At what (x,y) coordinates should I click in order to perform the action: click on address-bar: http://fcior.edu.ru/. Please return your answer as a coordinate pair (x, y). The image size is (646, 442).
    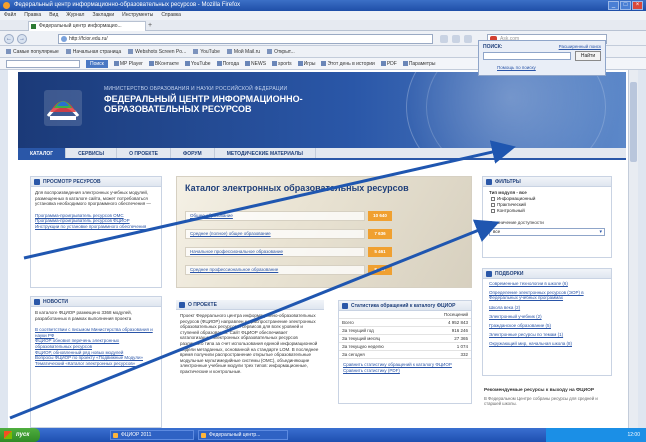
    Looking at the image, I should click on (245, 39).